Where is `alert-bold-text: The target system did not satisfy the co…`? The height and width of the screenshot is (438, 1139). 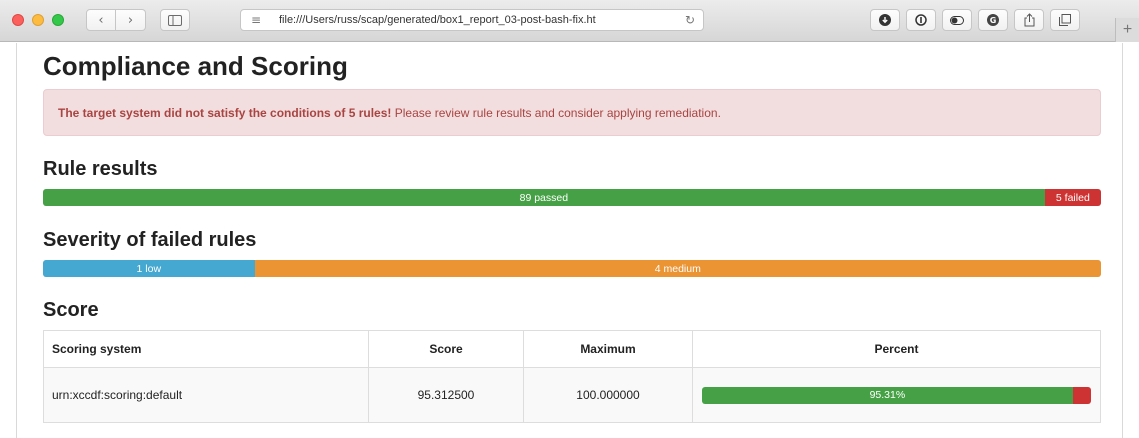 alert-bold-text: The target system did not satisfy the co… is located at coordinates (225, 113).